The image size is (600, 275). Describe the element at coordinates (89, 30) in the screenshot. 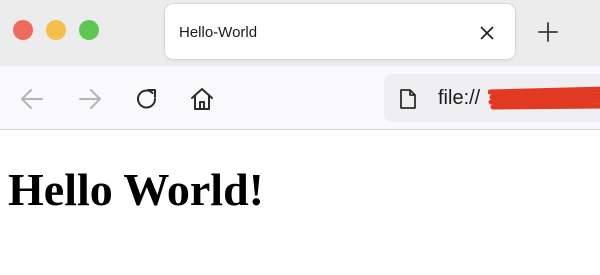

I see `maximize-window-button` at that location.